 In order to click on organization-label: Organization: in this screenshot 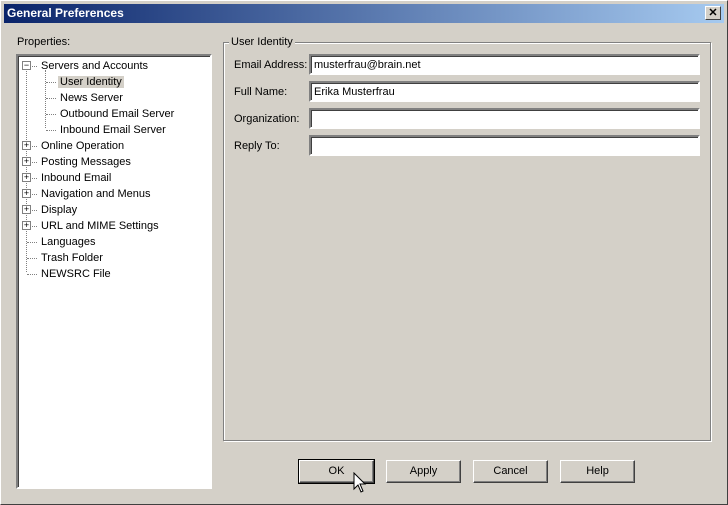, I will do `click(267, 119)`.